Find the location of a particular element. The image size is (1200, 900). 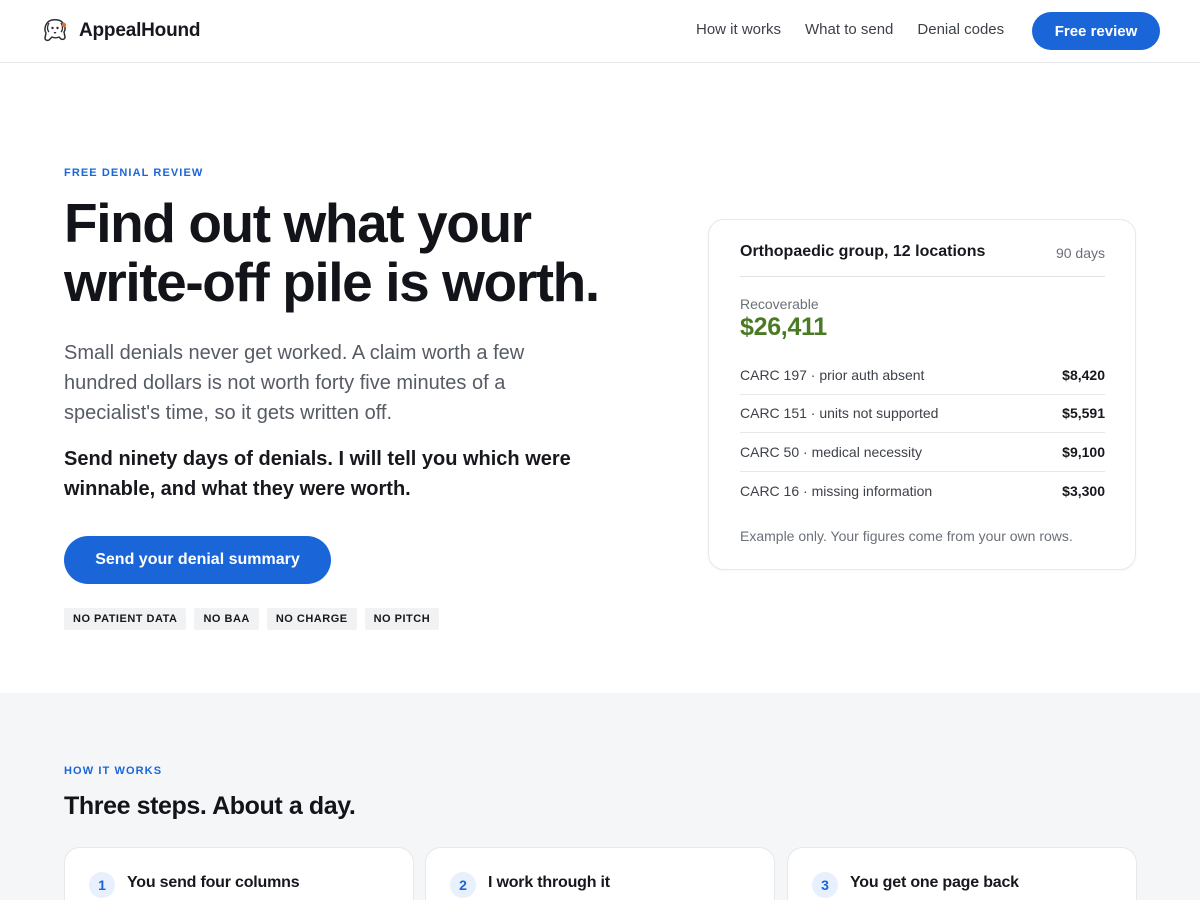

card-header: Orthopaedic group, 12 locations 90 days is located at coordinates (922, 260).